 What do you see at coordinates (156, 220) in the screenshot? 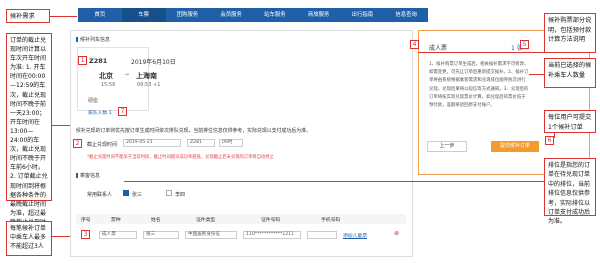
I see `th-name: 姓名` at bounding box center [156, 220].